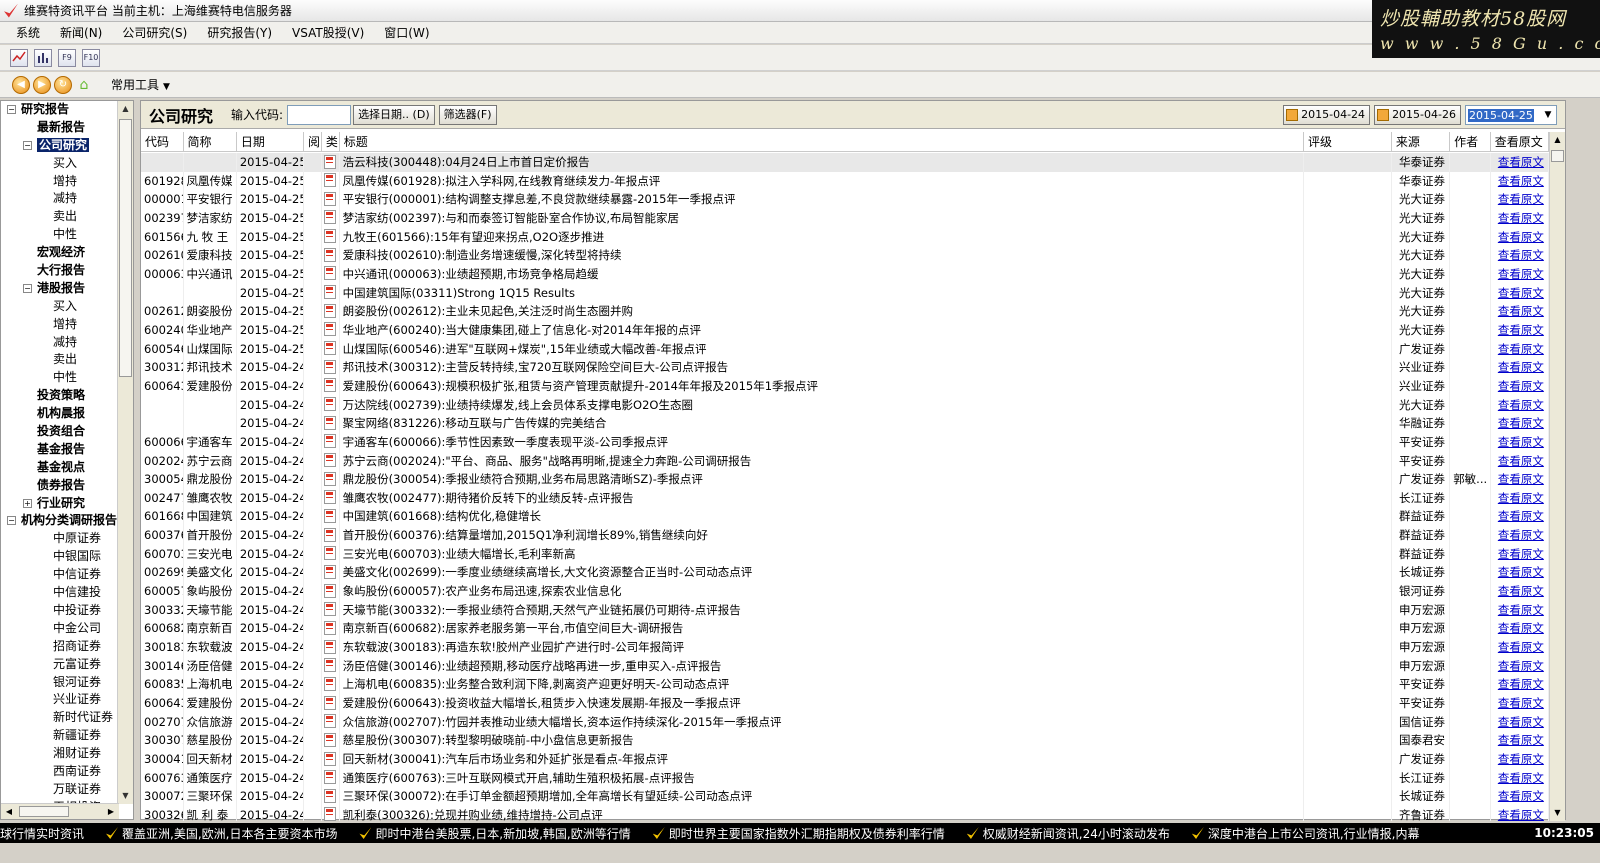 The image size is (1600, 863). Describe the element at coordinates (60, 718) in the screenshot. I see `tree-item: 新时代证券` at that location.